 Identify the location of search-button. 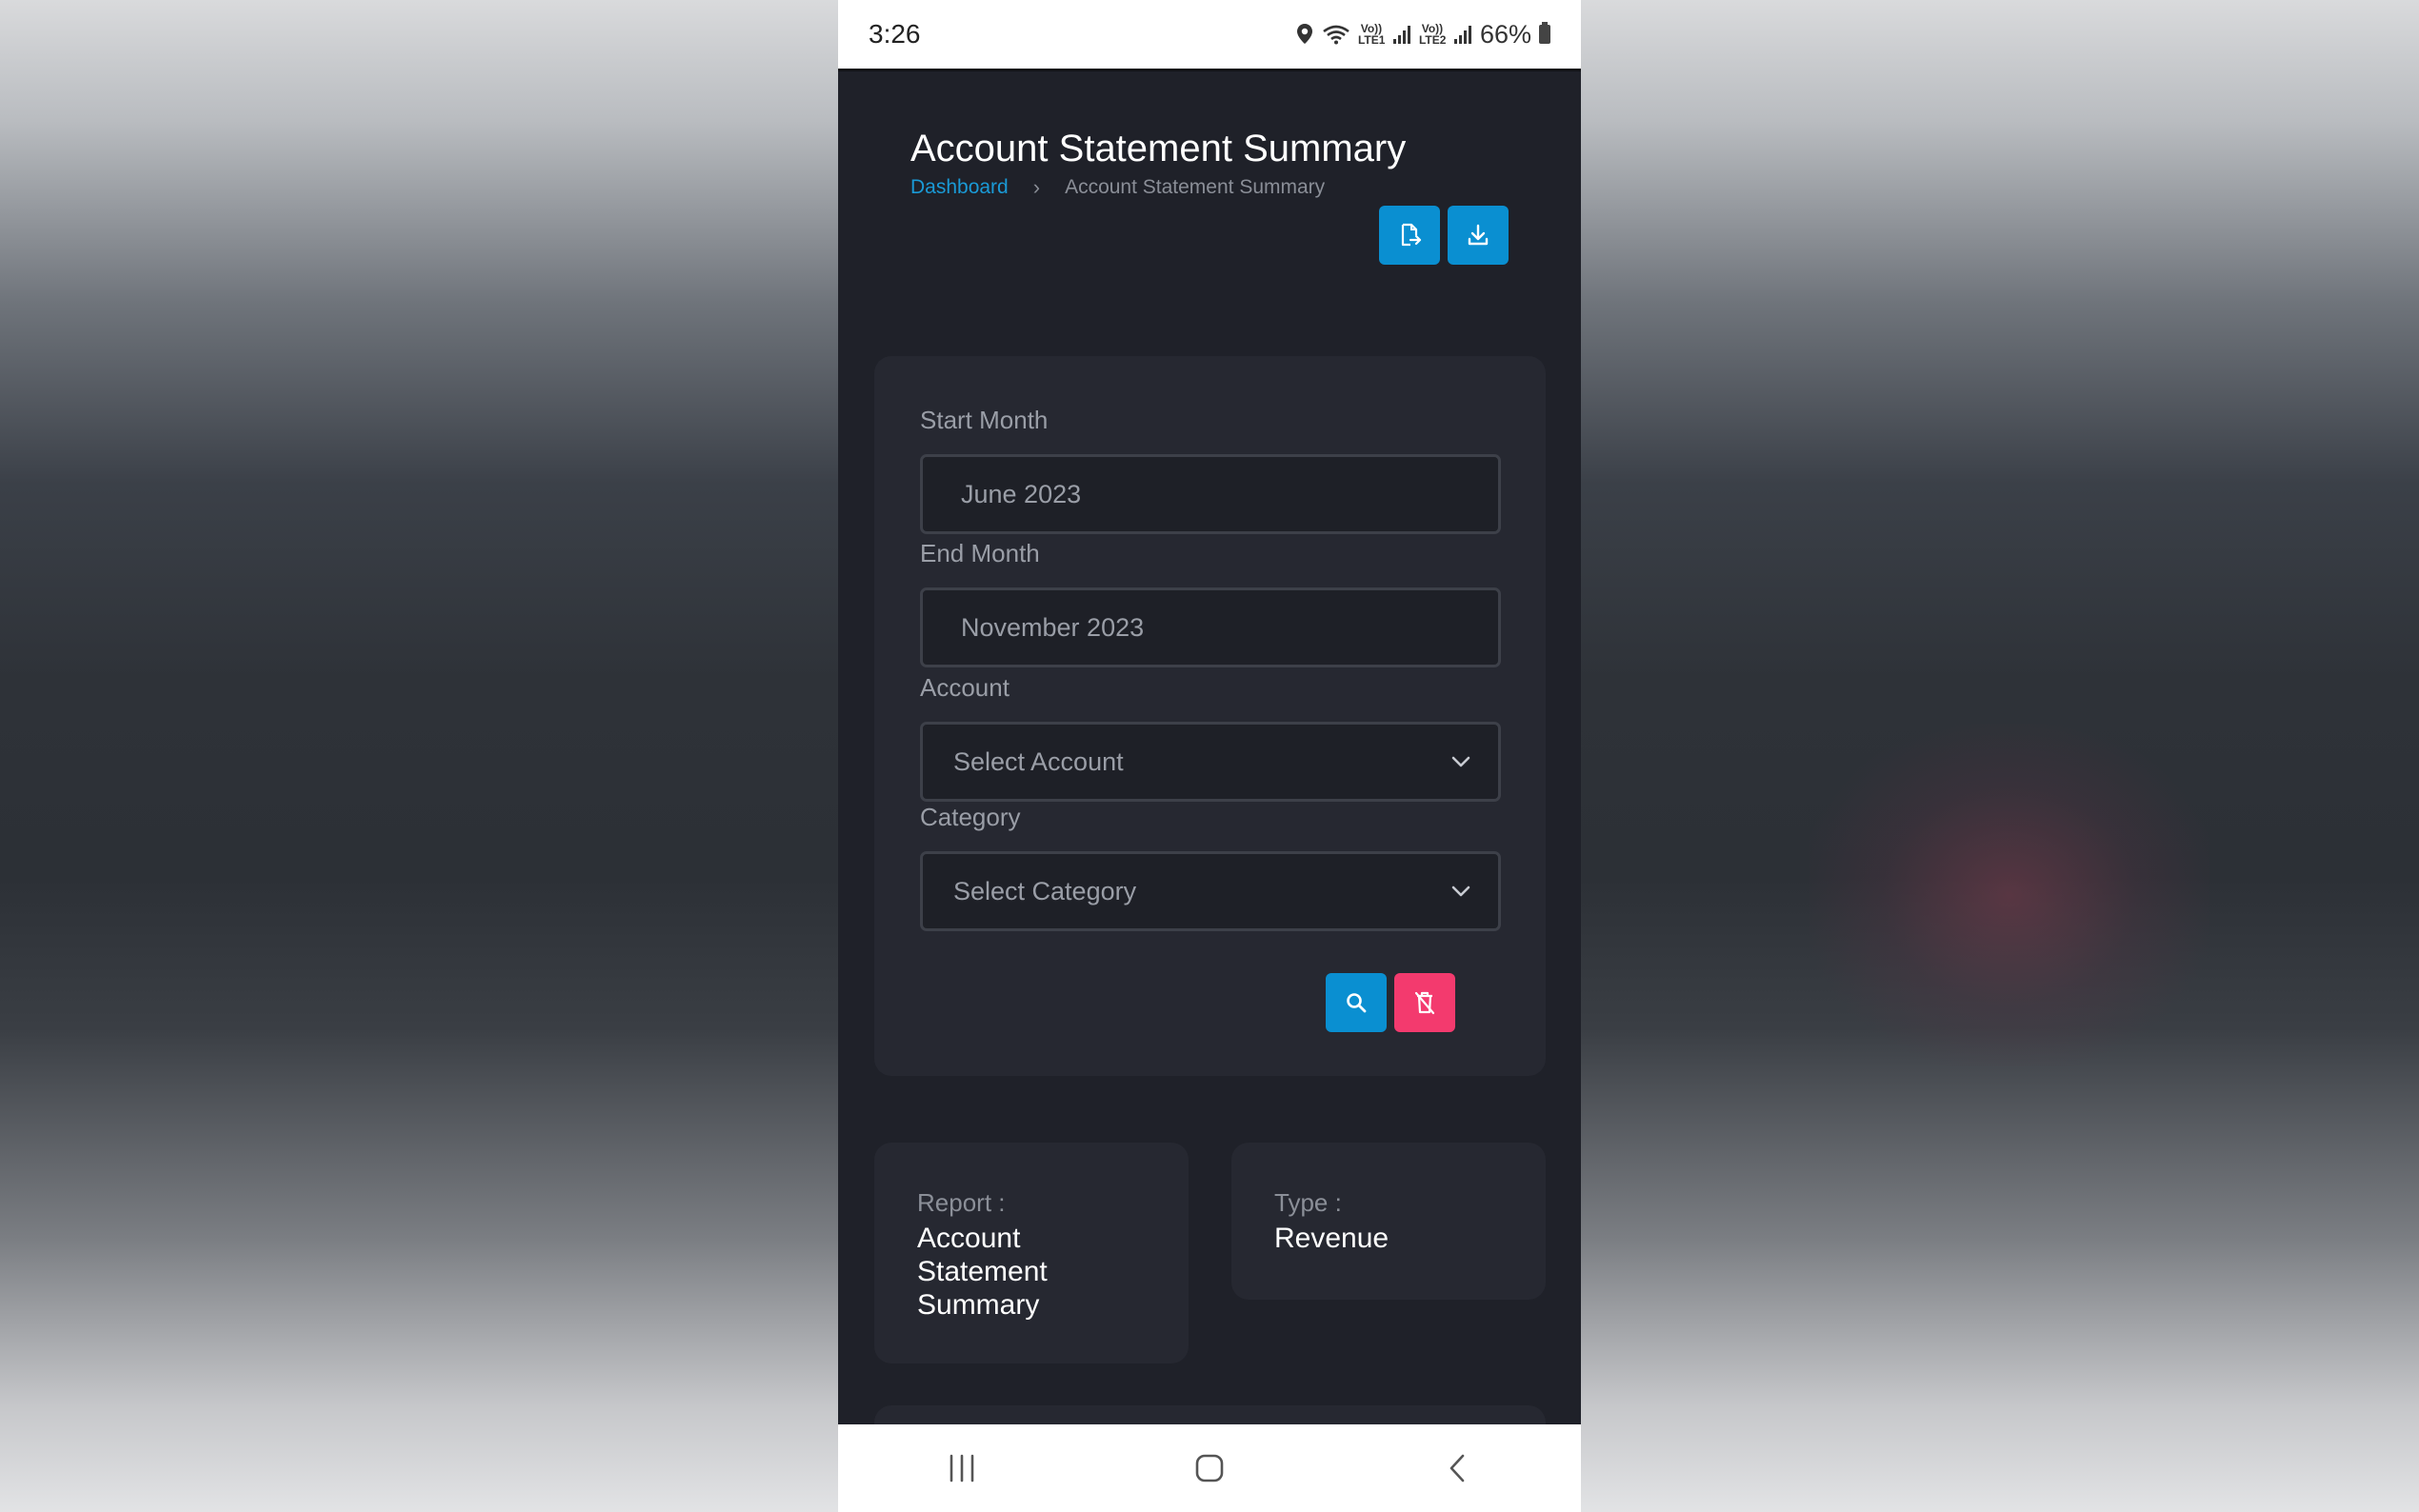
(1356, 1002).